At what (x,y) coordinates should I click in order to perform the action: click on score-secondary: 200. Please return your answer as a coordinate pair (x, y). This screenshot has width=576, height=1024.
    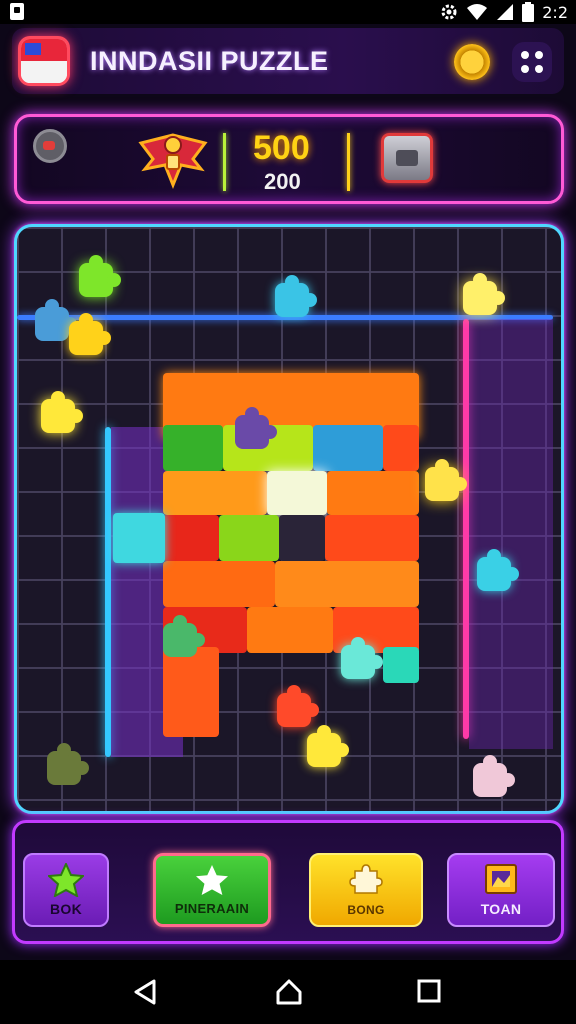
    Looking at the image, I should click on (282, 181).